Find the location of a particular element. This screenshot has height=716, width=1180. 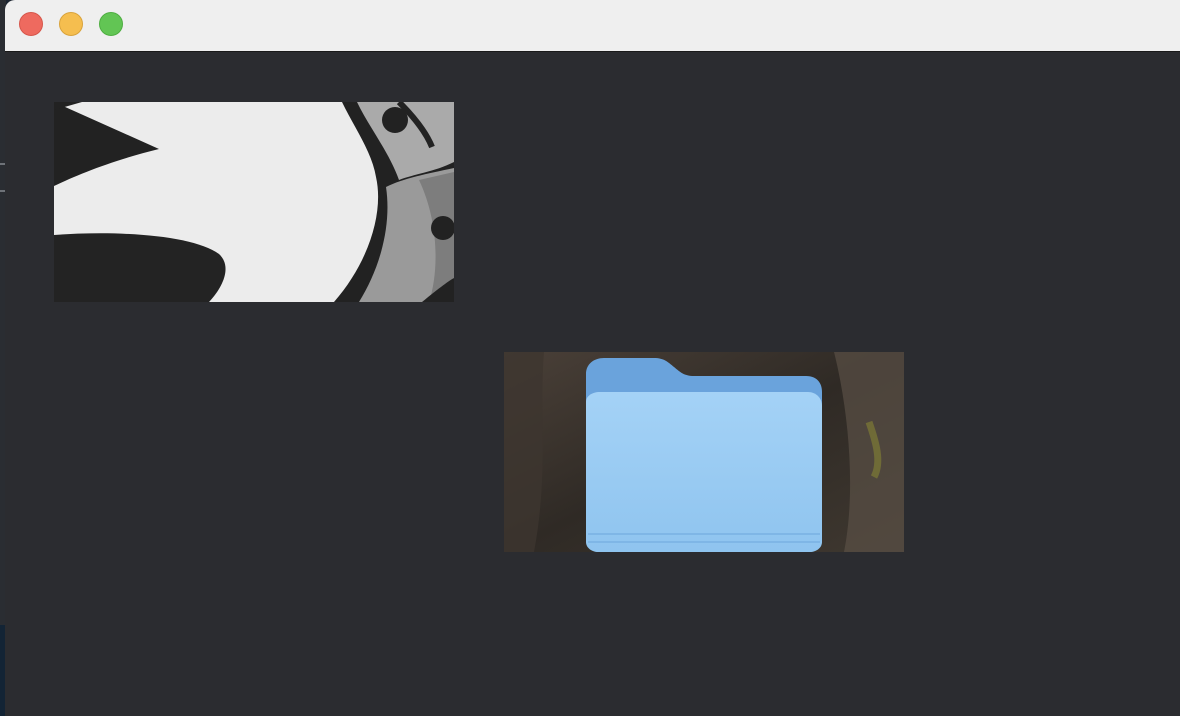

bird-gear-icon is located at coordinates (254, 202).